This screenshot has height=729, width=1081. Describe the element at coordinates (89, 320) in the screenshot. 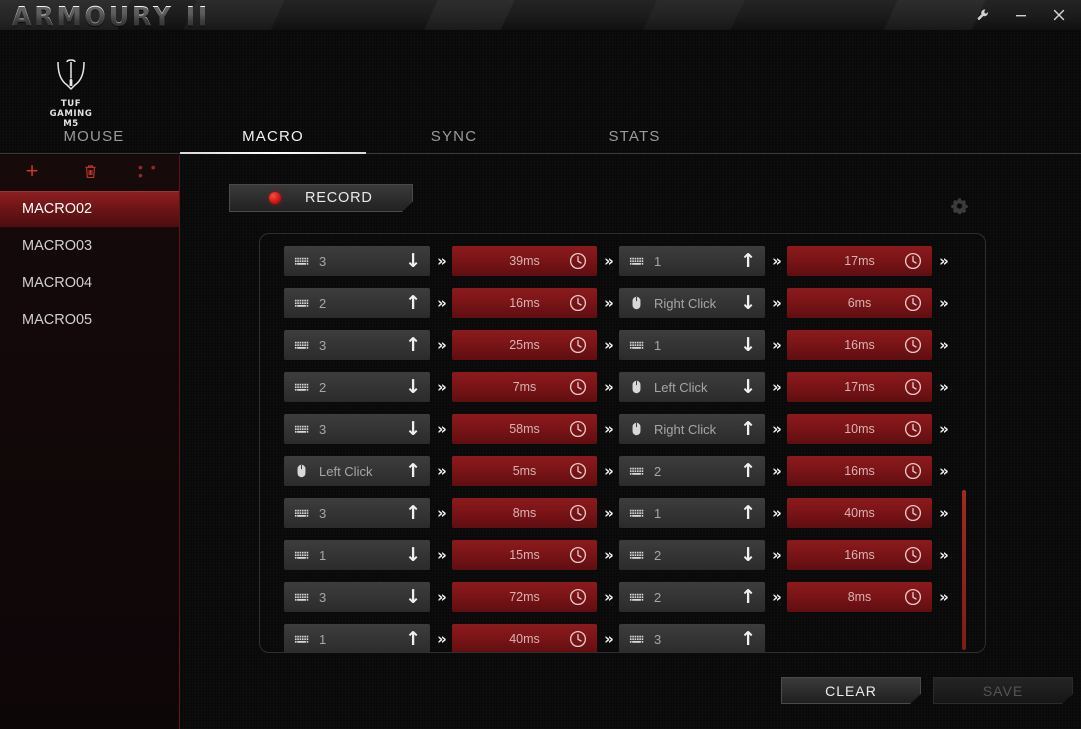

I see `macro-list-item: MACRO05` at that location.